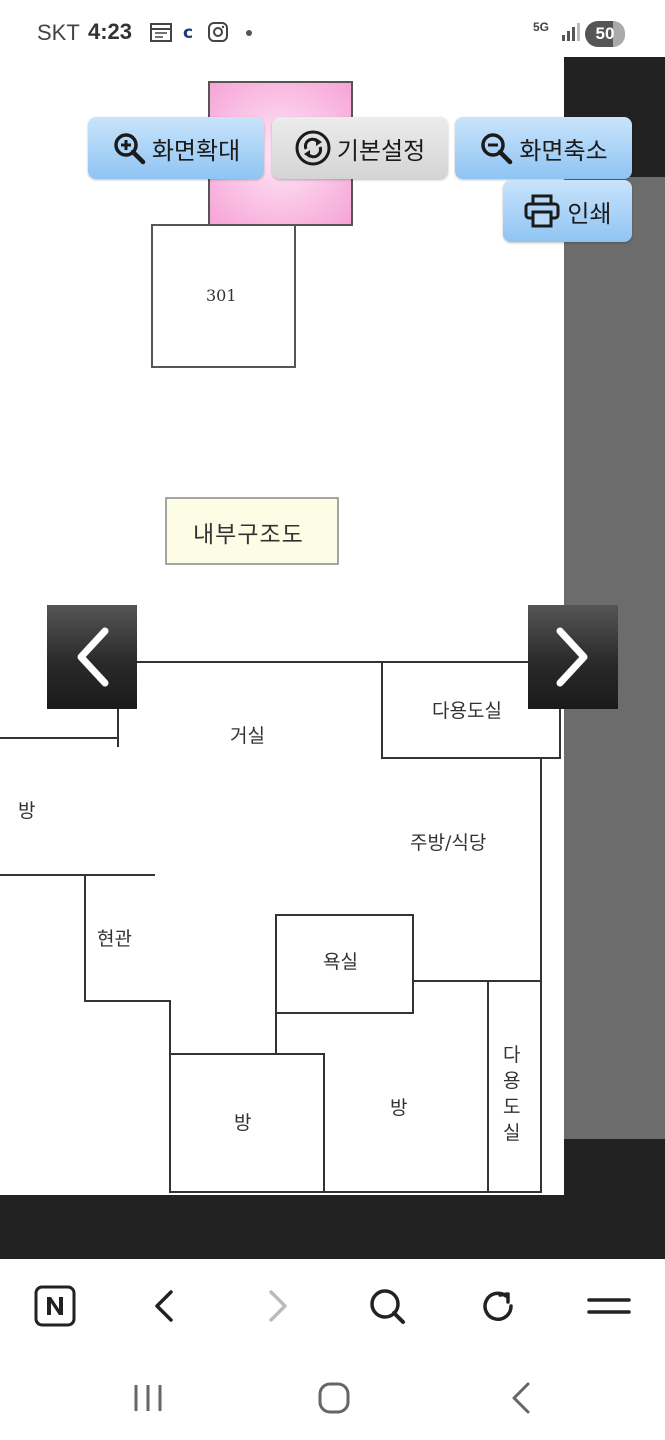 This screenshot has width=665, height=1440. What do you see at coordinates (218, 32) in the screenshot?
I see `instagram-icon` at bounding box center [218, 32].